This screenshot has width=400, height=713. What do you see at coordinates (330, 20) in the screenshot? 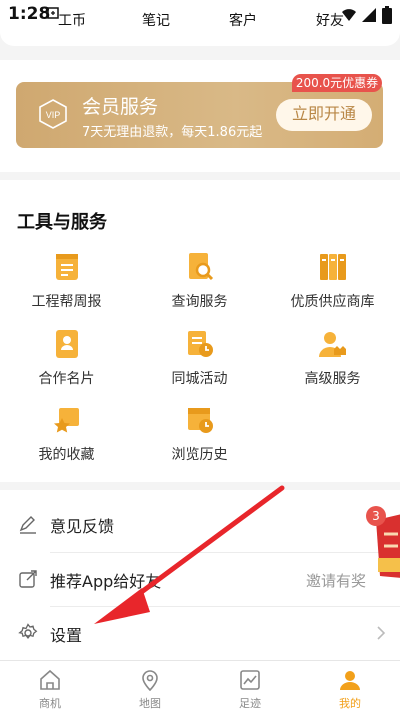
I see `top-tab-friends: 好友` at bounding box center [330, 20].